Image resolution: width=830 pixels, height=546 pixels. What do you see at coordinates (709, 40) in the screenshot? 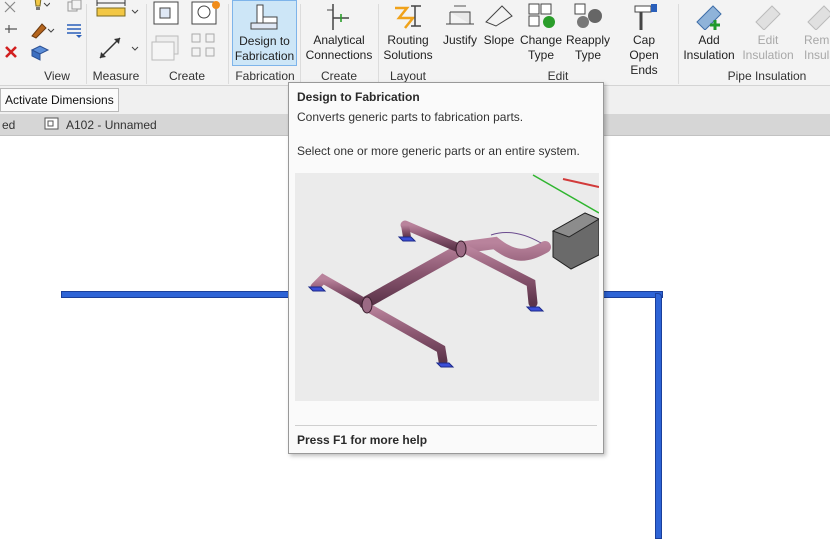
I see `add-insulation-label-1: Add` at bounding box center [709, 40].